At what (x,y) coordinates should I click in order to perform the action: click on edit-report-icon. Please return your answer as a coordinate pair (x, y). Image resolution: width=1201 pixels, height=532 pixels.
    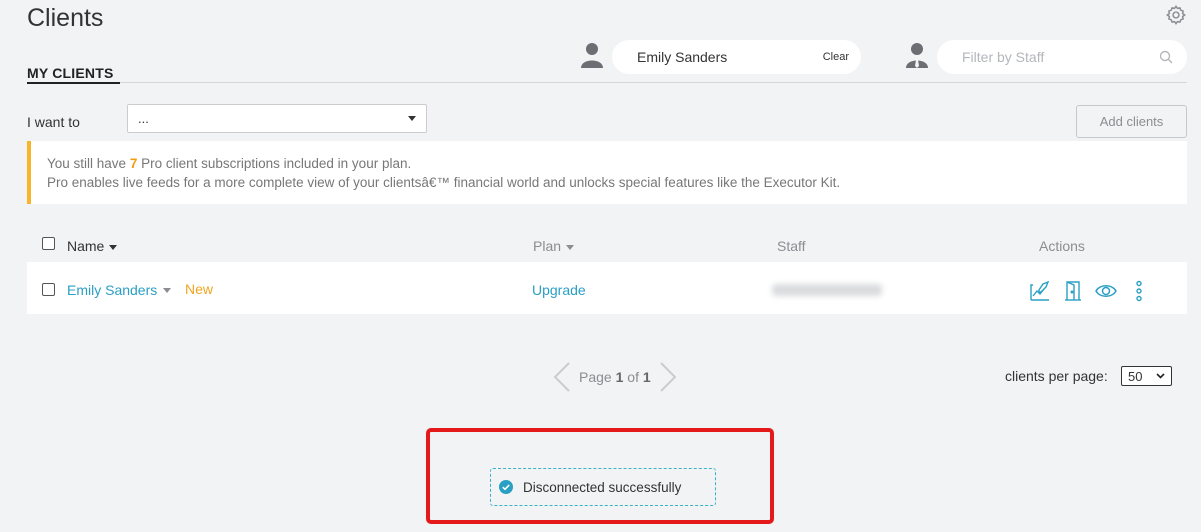
    Looking at the image, I should click on (1040, 291).